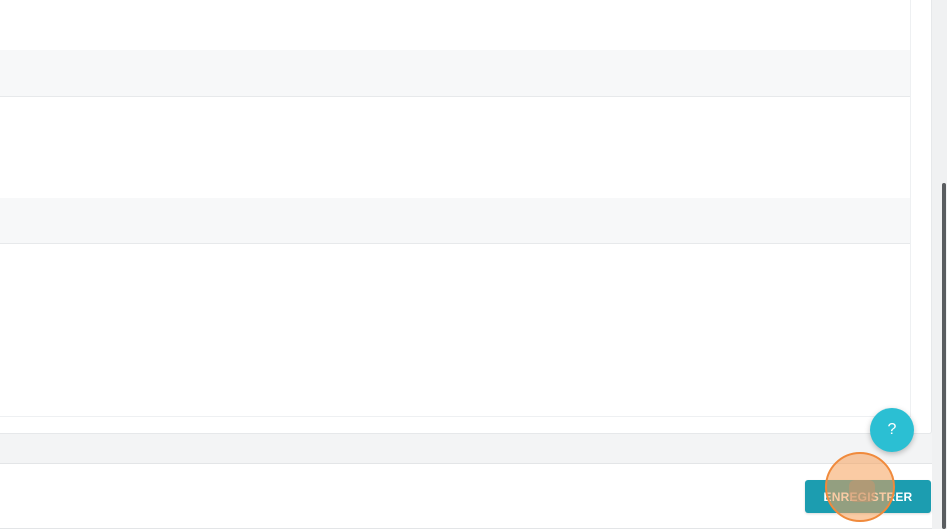  What do you see at coordinates (466, 496) in the screenshot?
I see `footer-bar` at bounding box center [466, 496].